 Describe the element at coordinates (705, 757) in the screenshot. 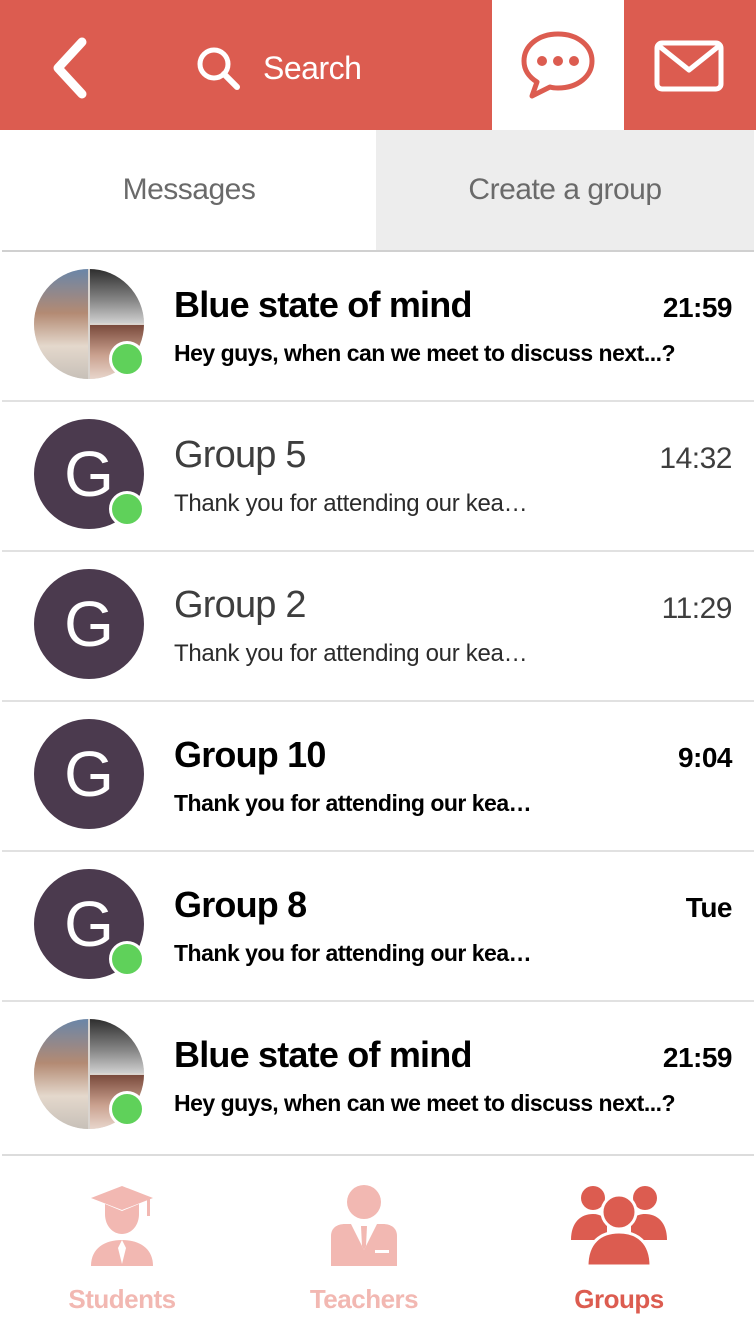

I see `conversation-time: 9:04` at that location.